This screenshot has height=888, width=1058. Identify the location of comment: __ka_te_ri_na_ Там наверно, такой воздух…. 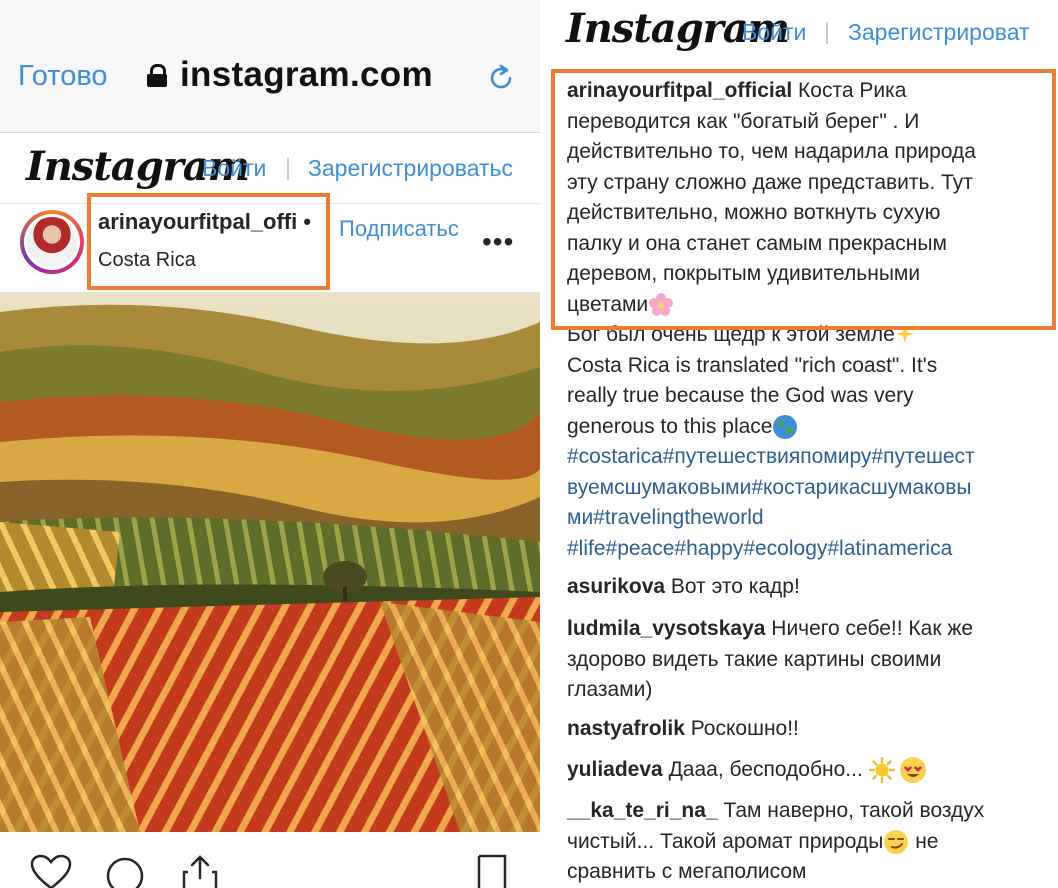
(812, 842).